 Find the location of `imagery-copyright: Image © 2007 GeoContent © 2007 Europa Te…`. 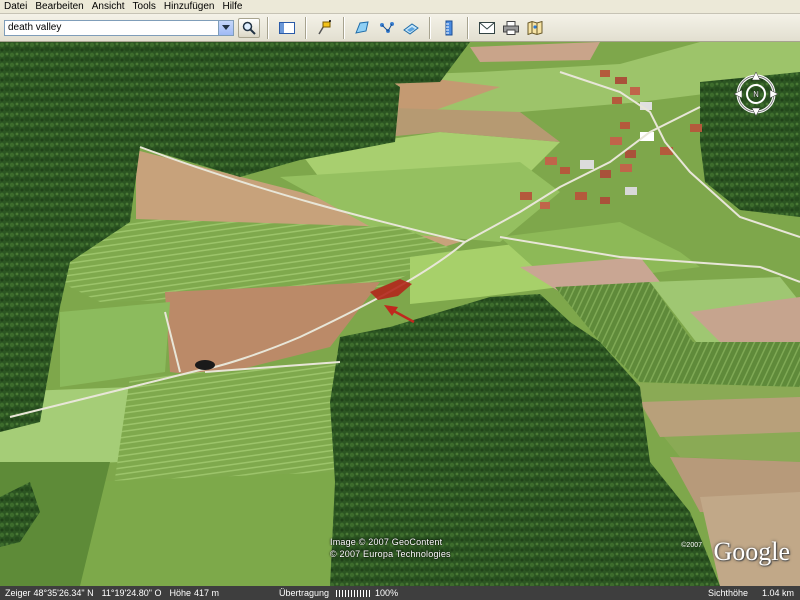

imagery-copyright: Image © 2007 GeoContent © 2007 Europa Te… is located at coordinates (390, 548).